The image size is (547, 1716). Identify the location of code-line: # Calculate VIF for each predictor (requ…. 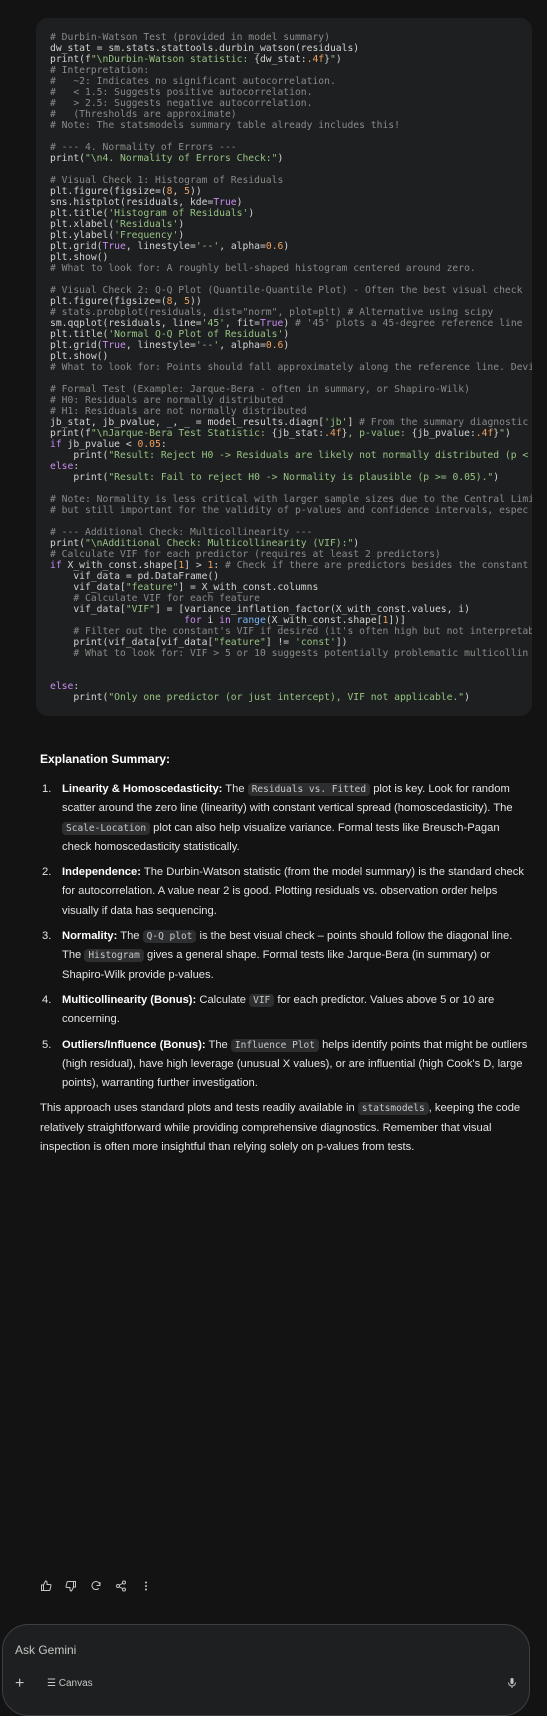
(245, 554).